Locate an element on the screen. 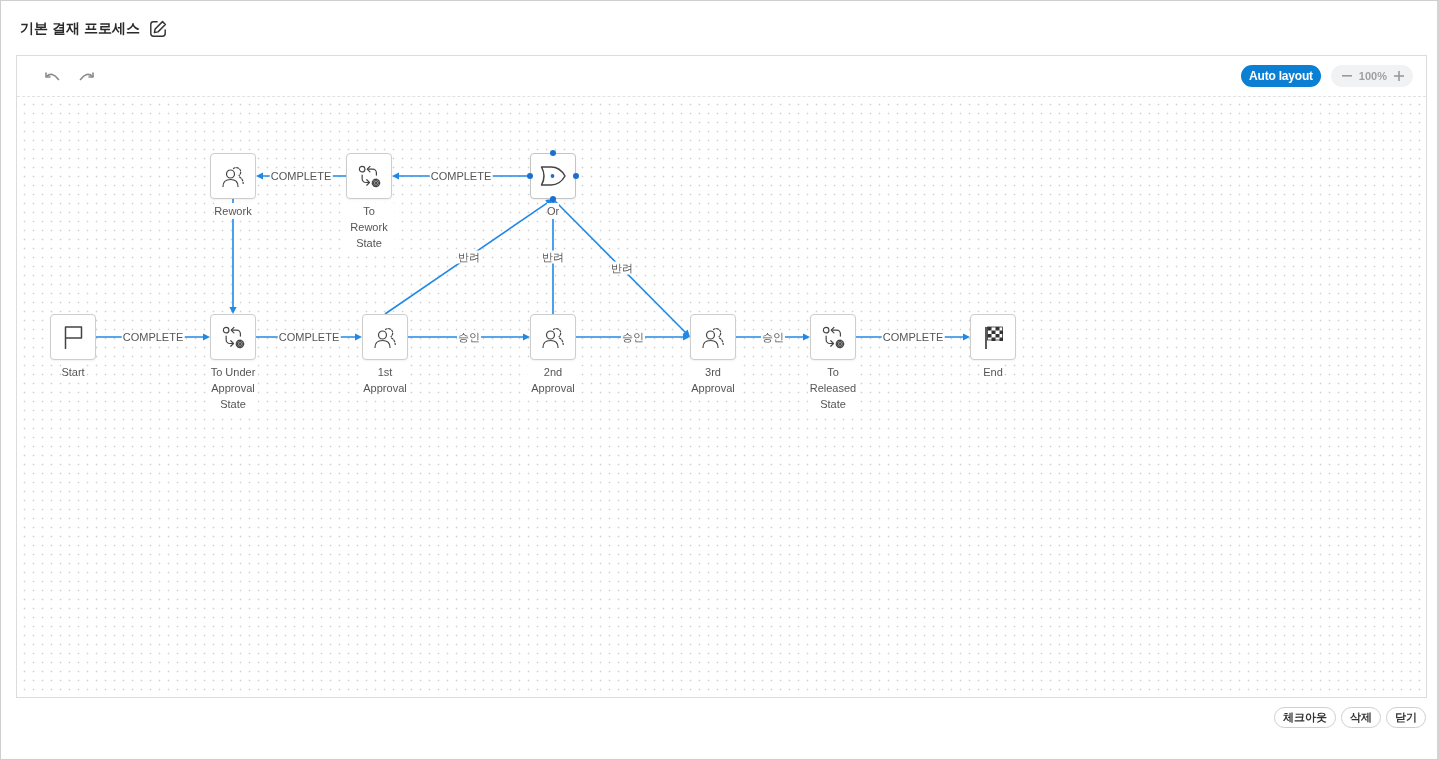  page-title: 기본 결재 프로세스 is located at coordinates (80, 29).